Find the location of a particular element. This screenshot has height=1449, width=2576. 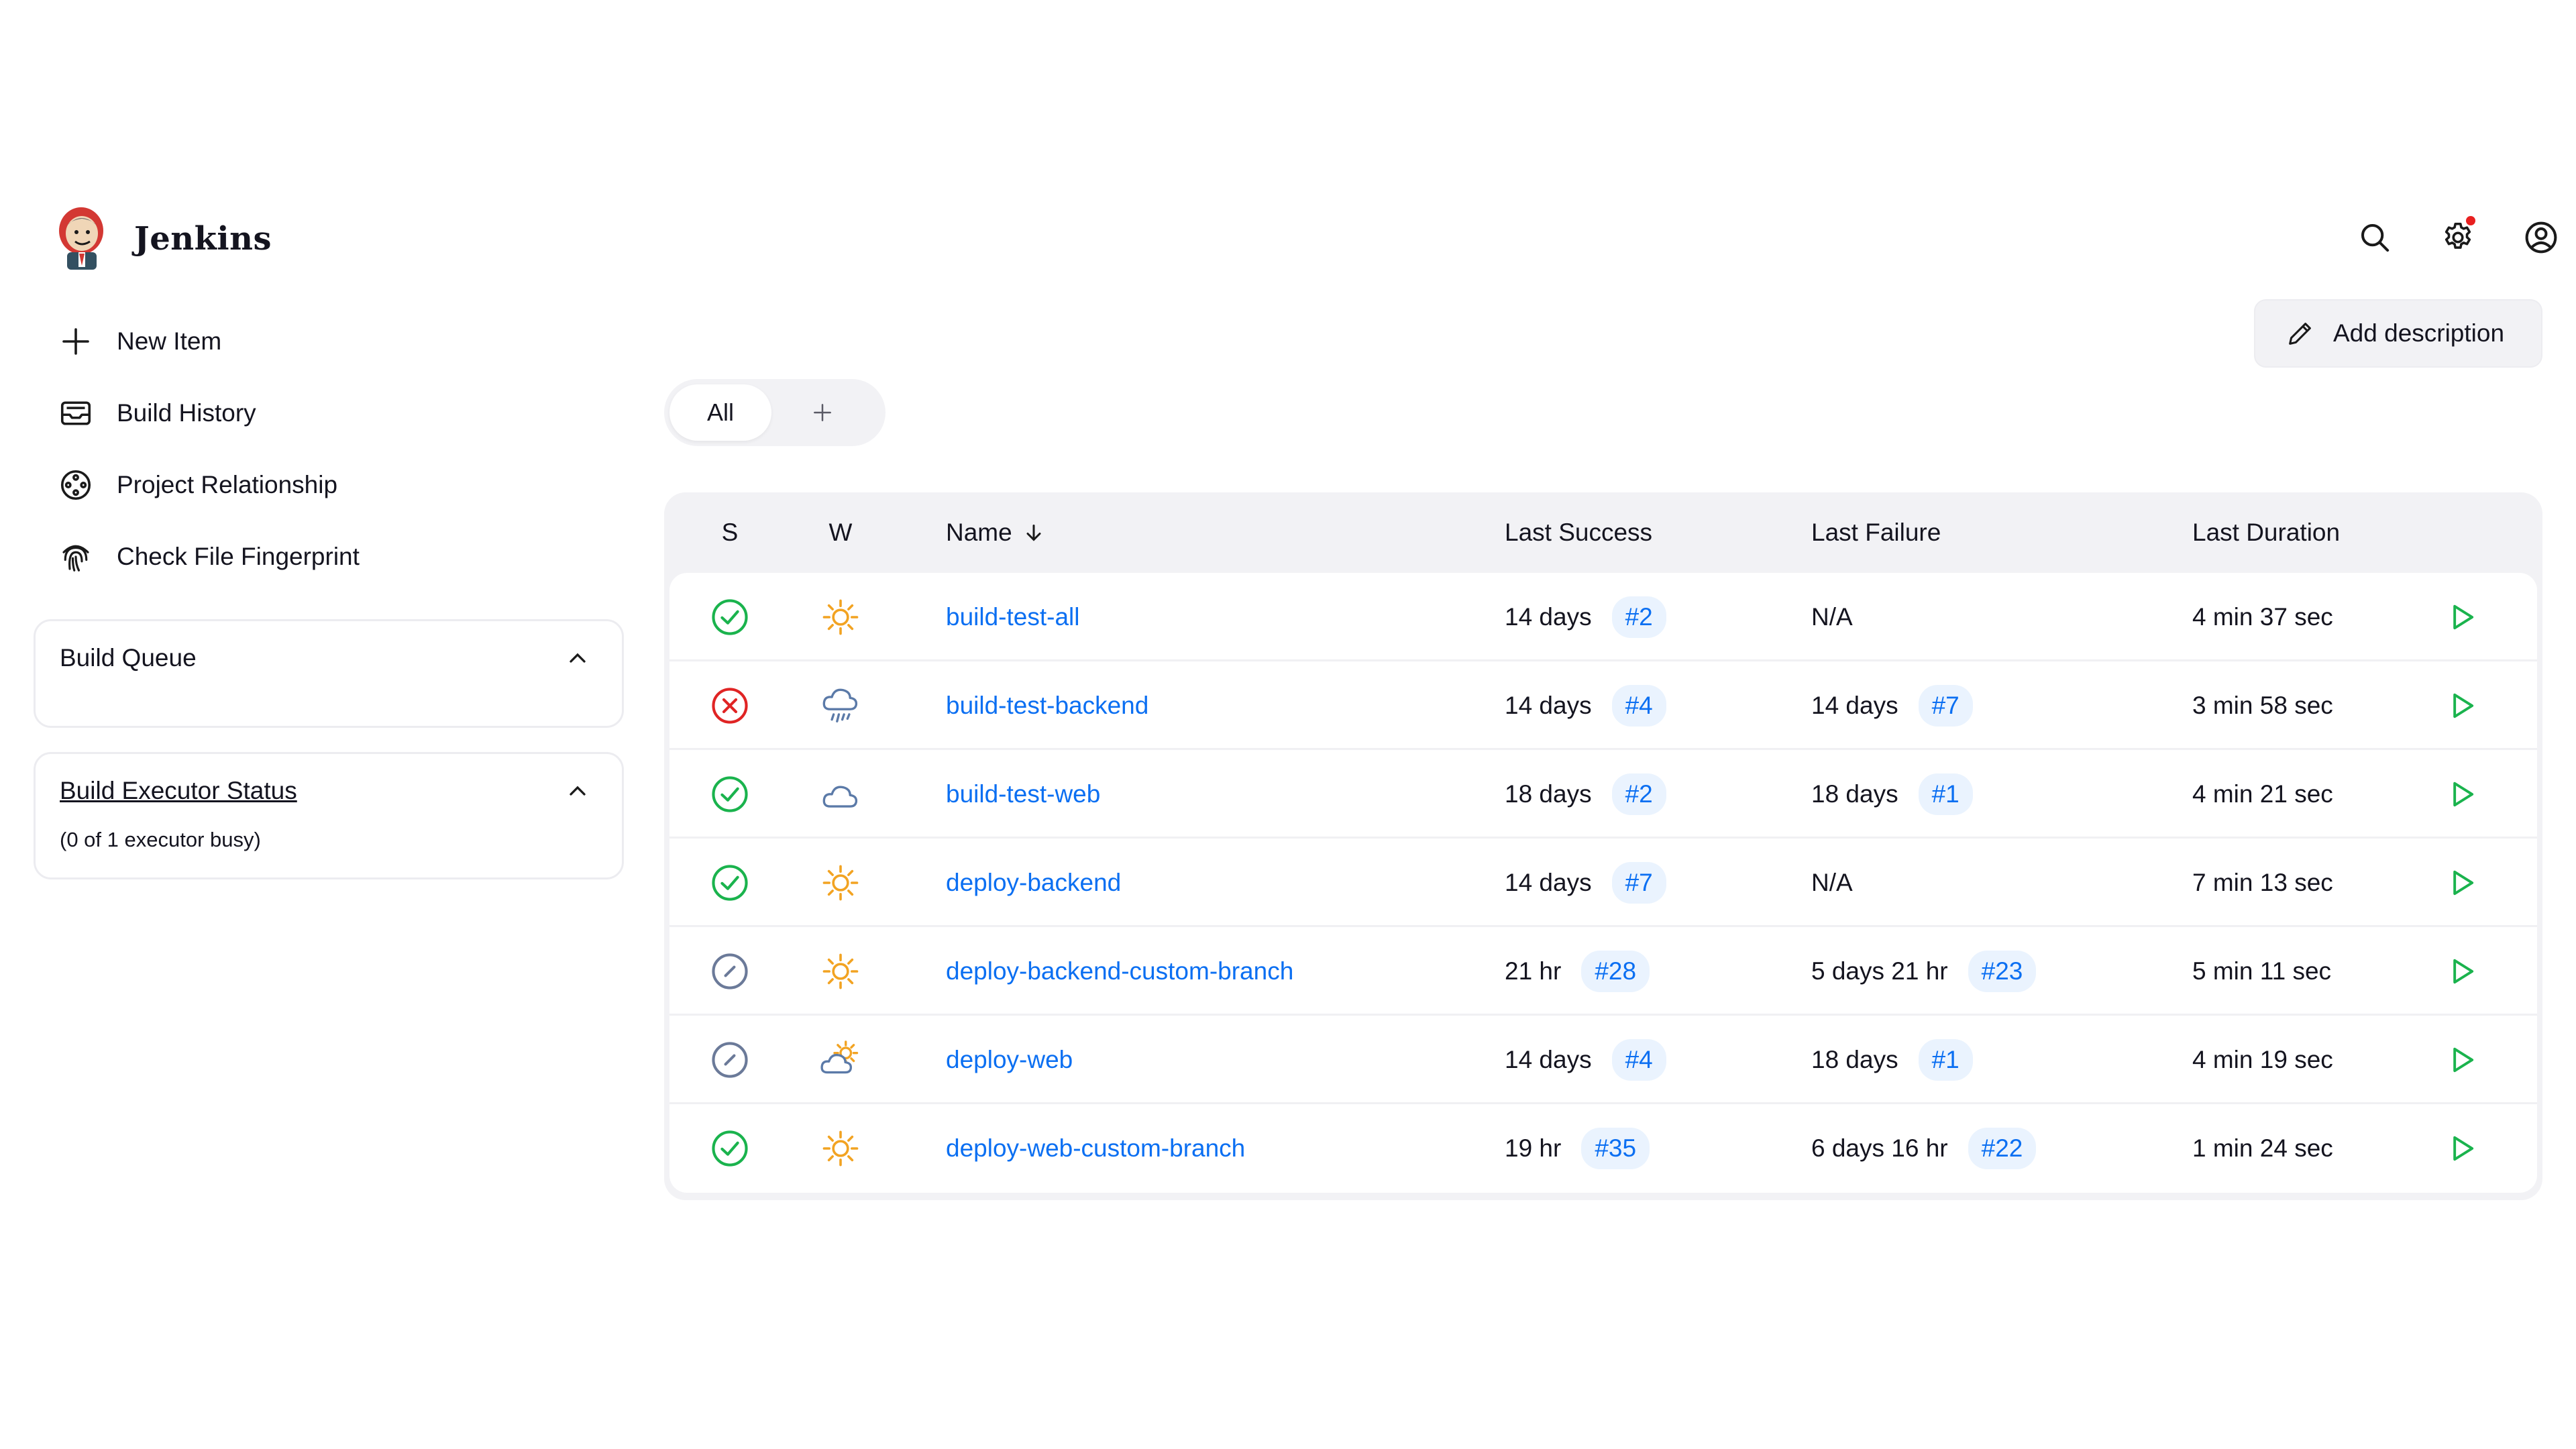

job-link: deploy-web-custom-branch is located at coordinates (1095, 1148).